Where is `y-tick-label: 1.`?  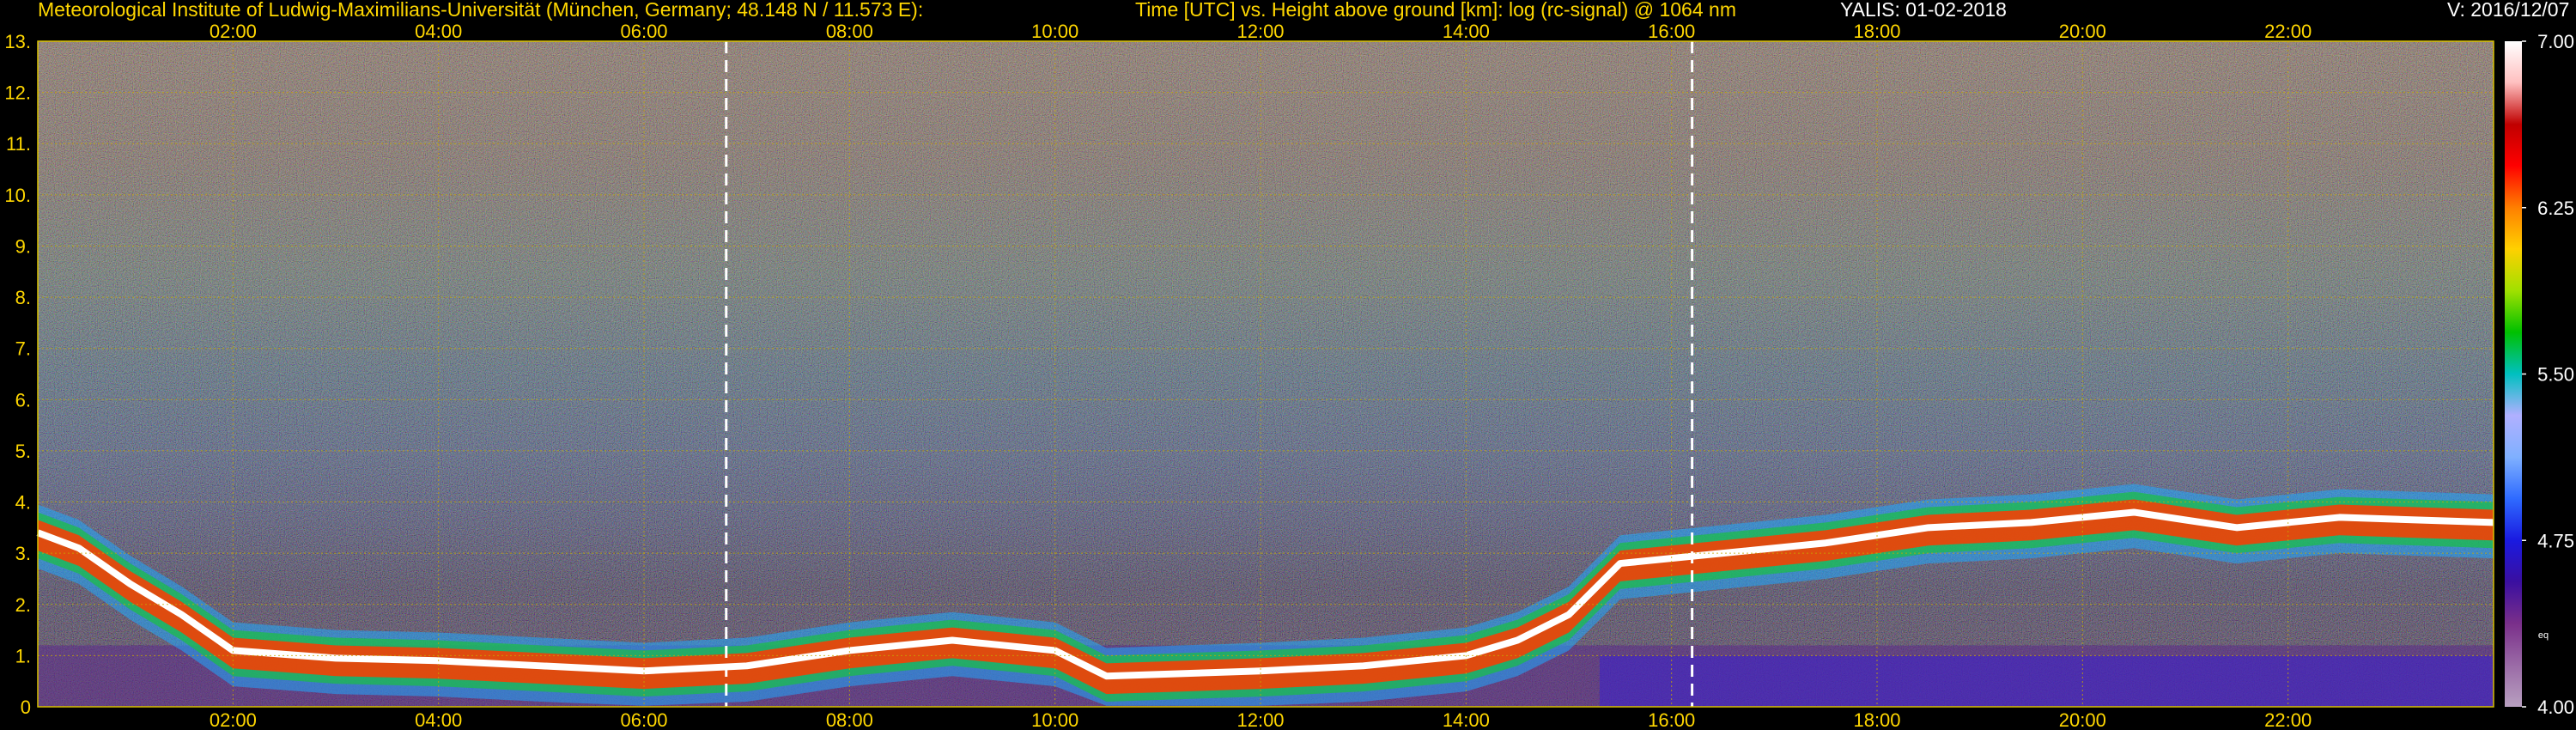 y-tick-label: 1. is located at coordinates (23, 655).